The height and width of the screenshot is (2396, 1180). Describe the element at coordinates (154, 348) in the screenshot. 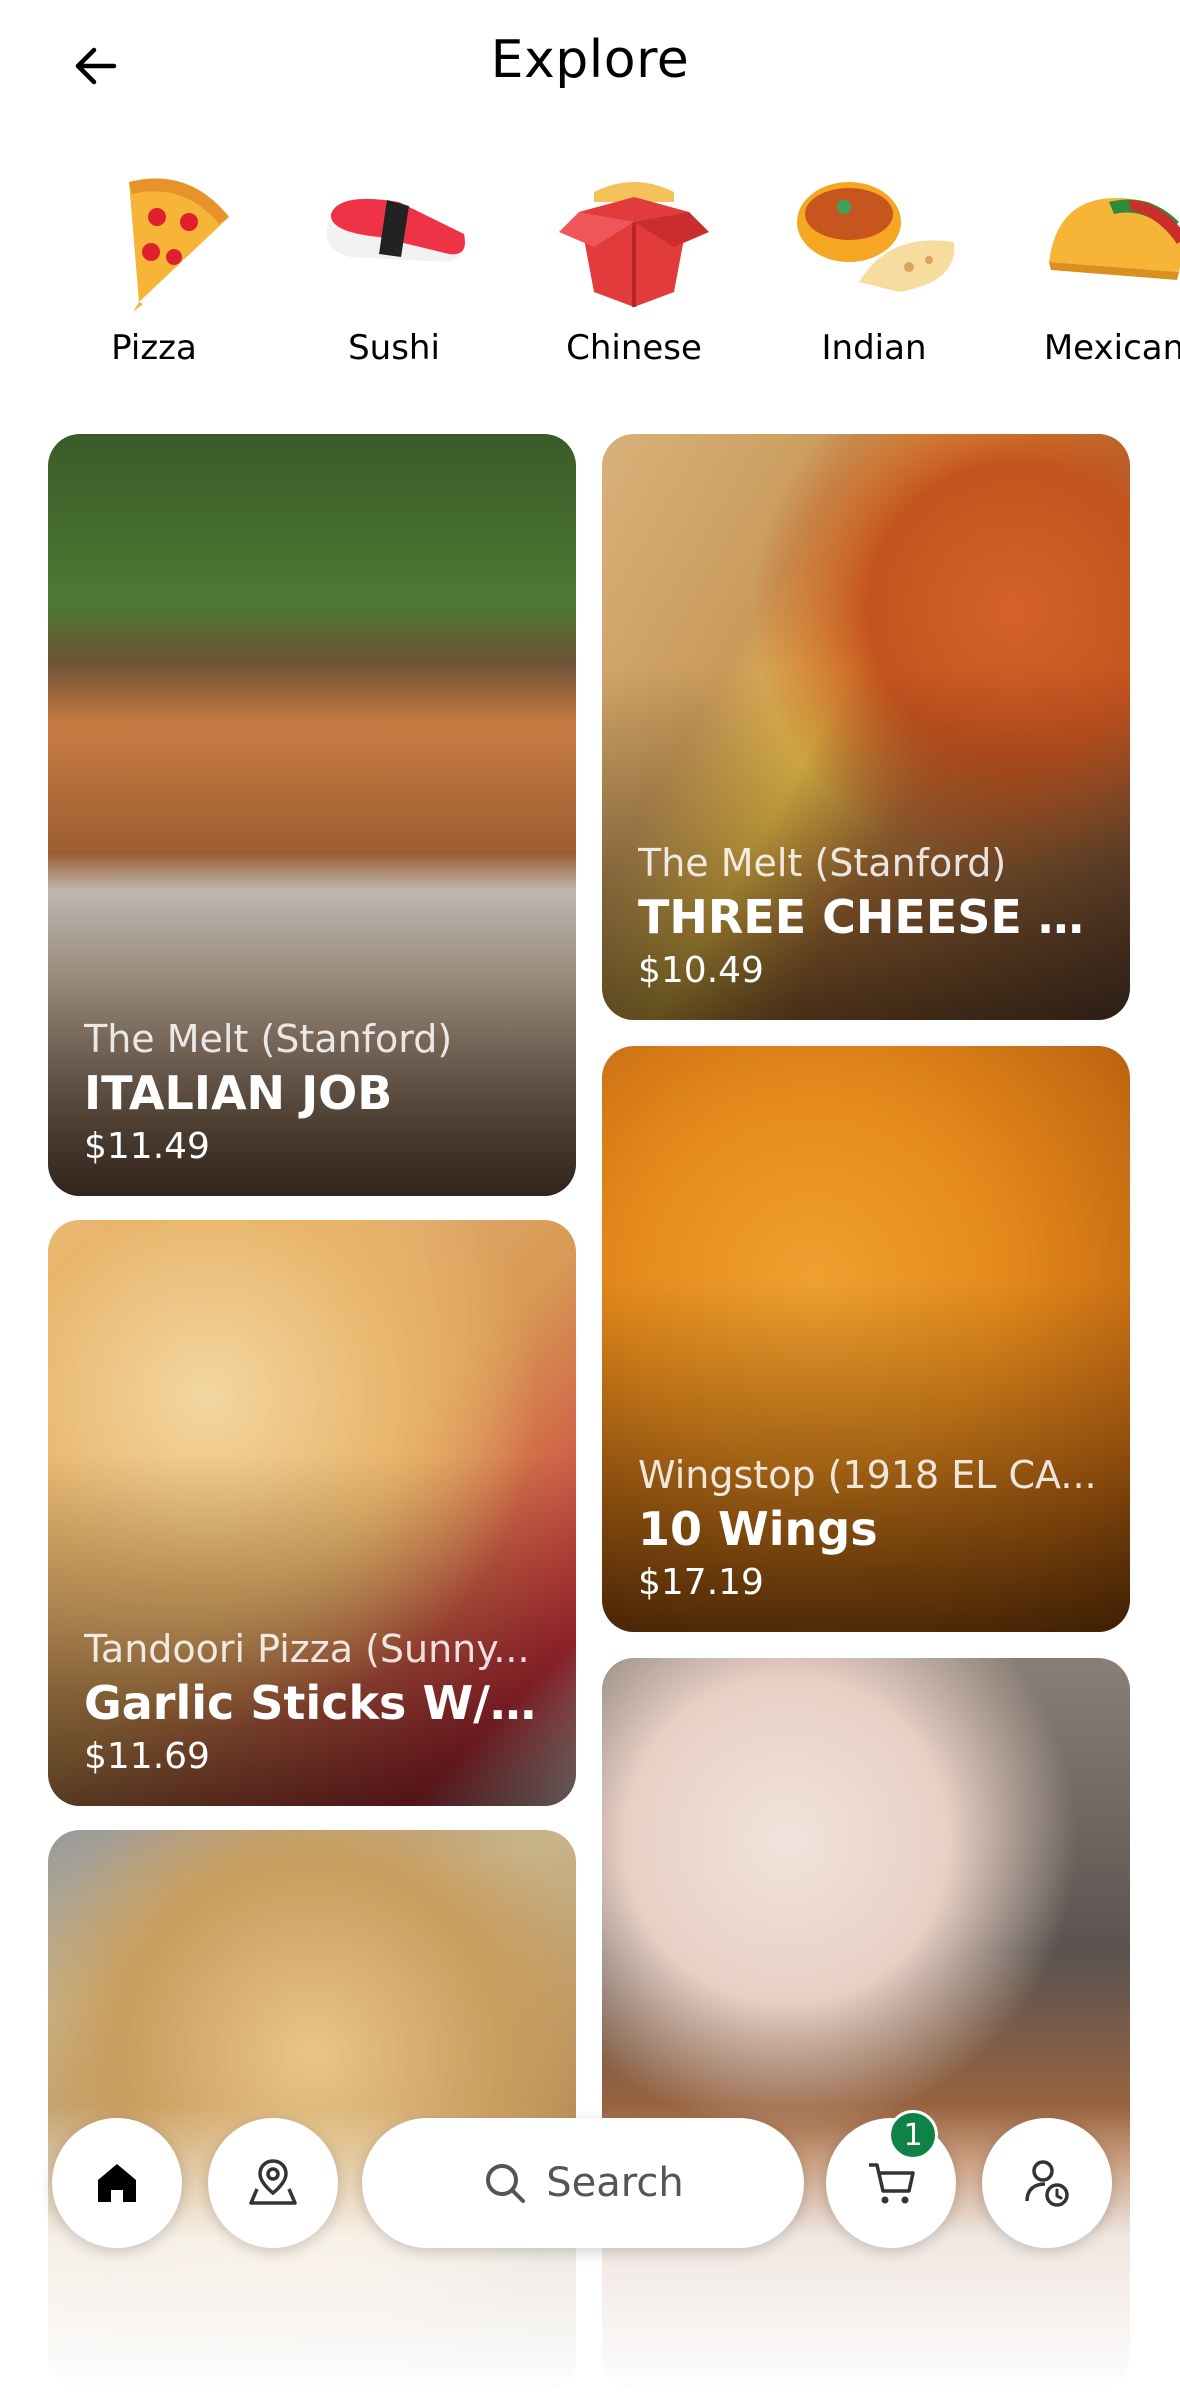

I see `category-label: Pizza` at that location.